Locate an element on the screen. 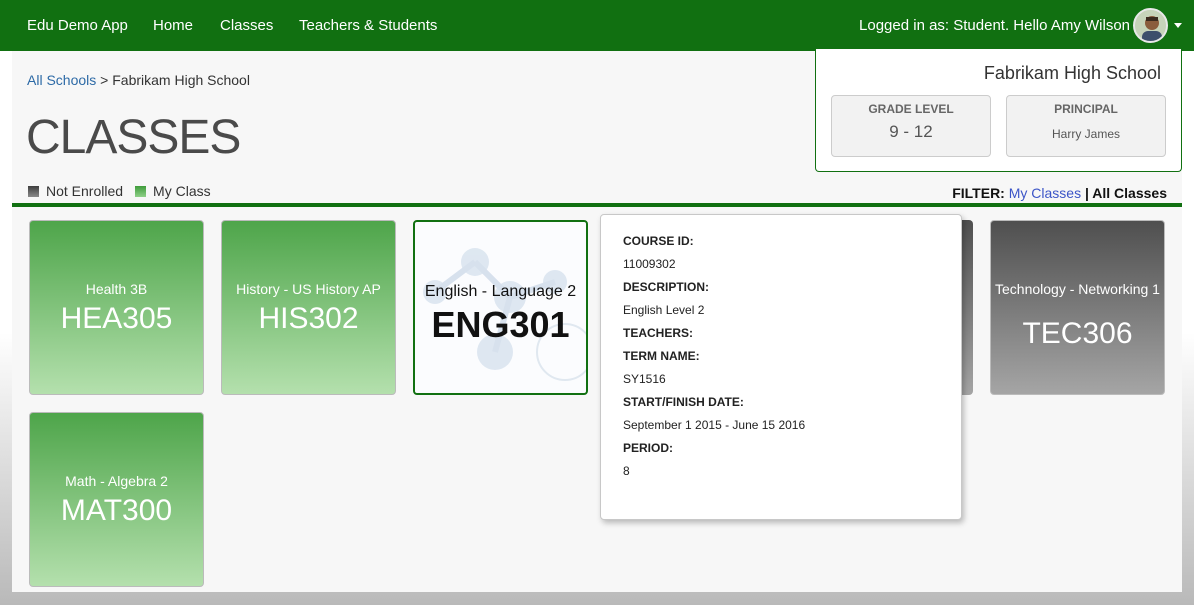 The height and width of the screenshot is (605, 1194). class-name: Health 3B is located at coordinates (116, 289).